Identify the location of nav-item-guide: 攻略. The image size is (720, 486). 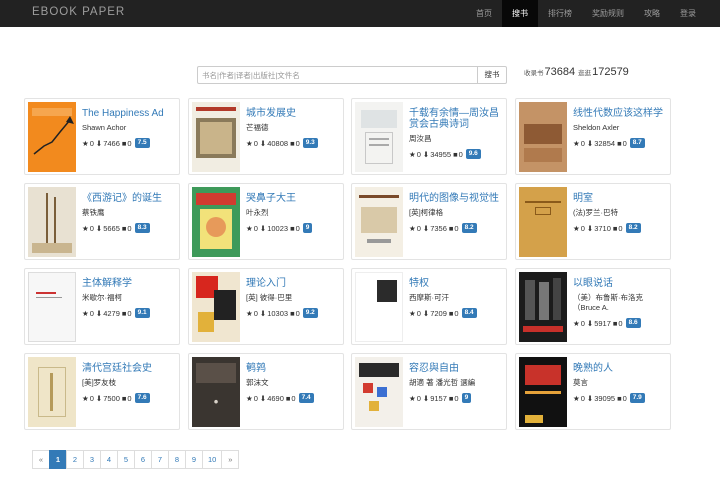
(652, 13).